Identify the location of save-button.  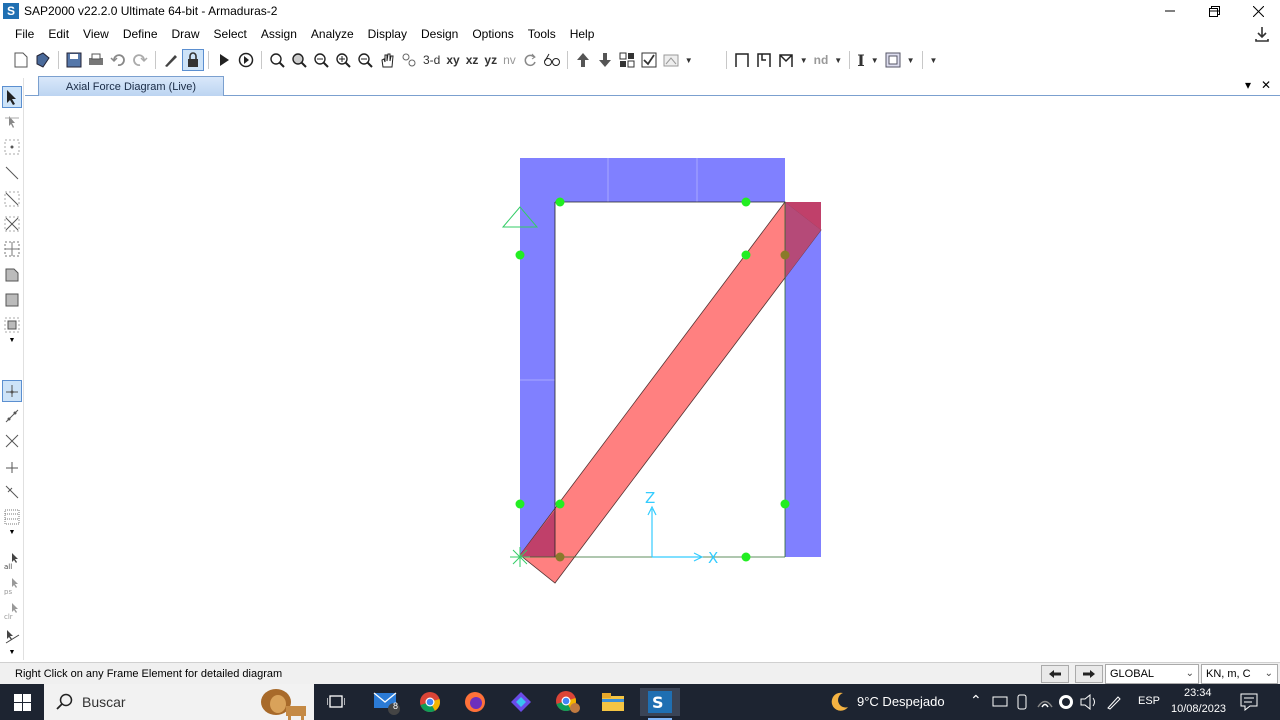
(74, 60).